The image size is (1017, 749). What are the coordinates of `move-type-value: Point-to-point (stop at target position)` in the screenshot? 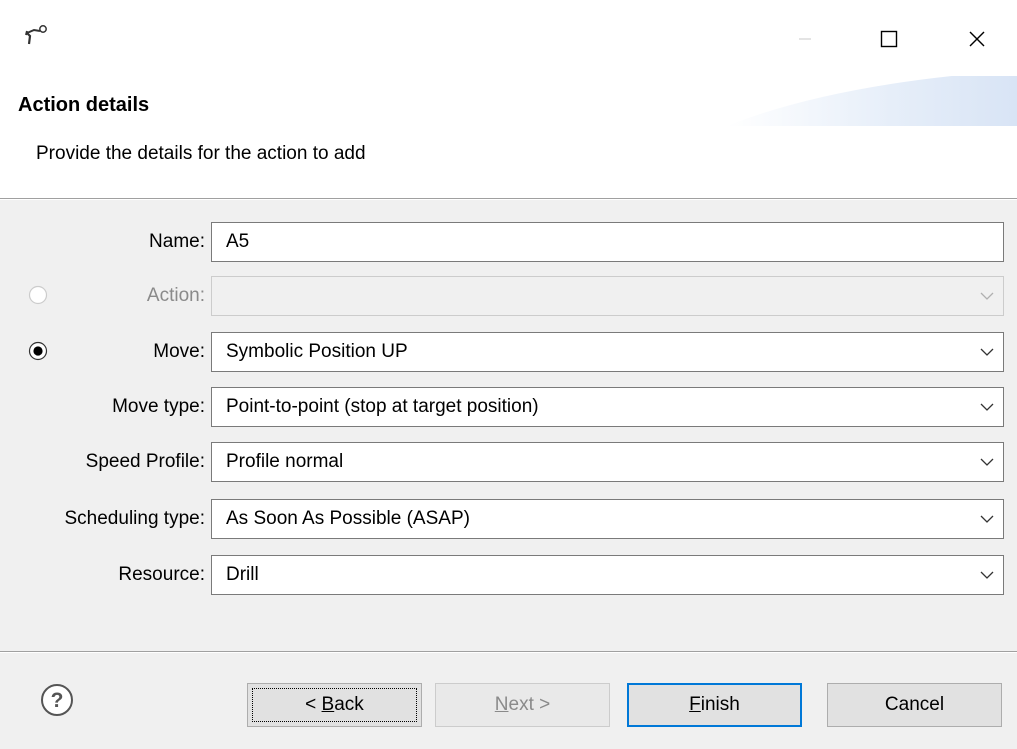 It's located at (382, 406).